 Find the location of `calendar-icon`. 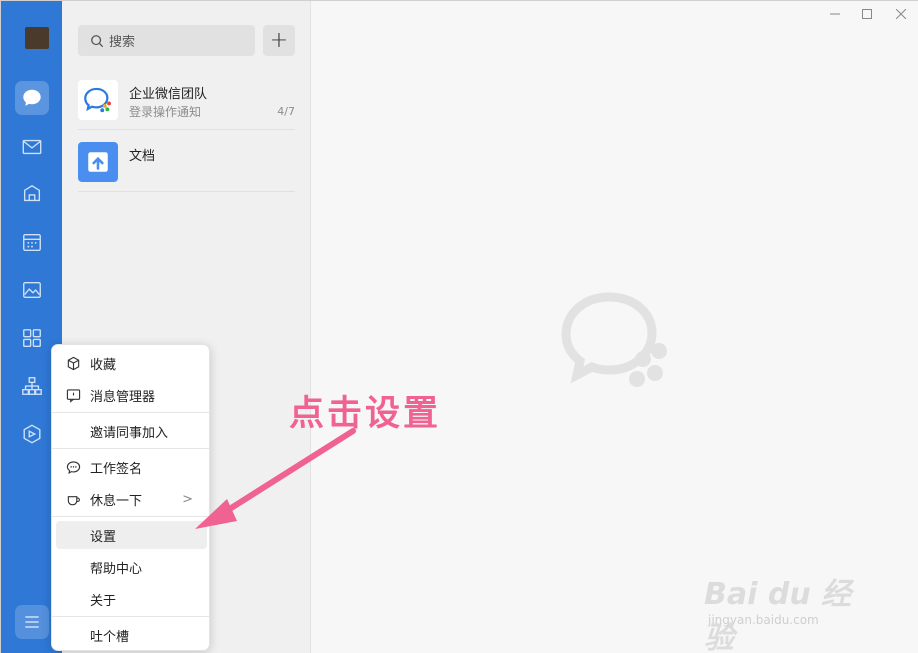

calendar-icon is located at coordinates (32, 242).